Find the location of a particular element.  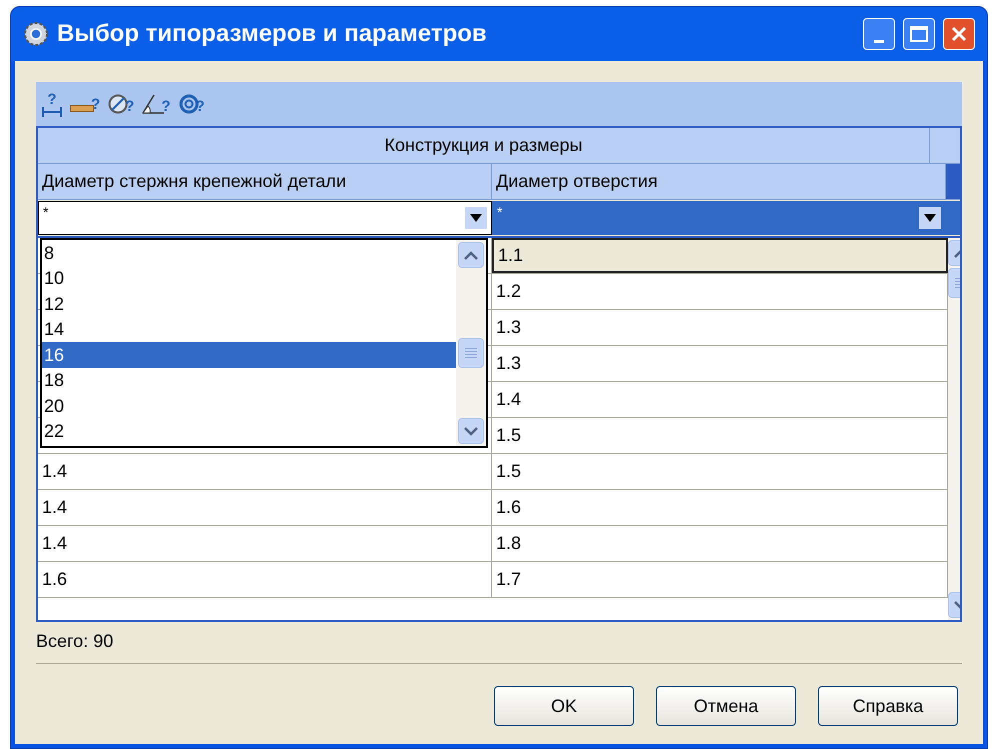

window-title: Выбор типоразмеров и параметров is located at coordinates (272, 34).